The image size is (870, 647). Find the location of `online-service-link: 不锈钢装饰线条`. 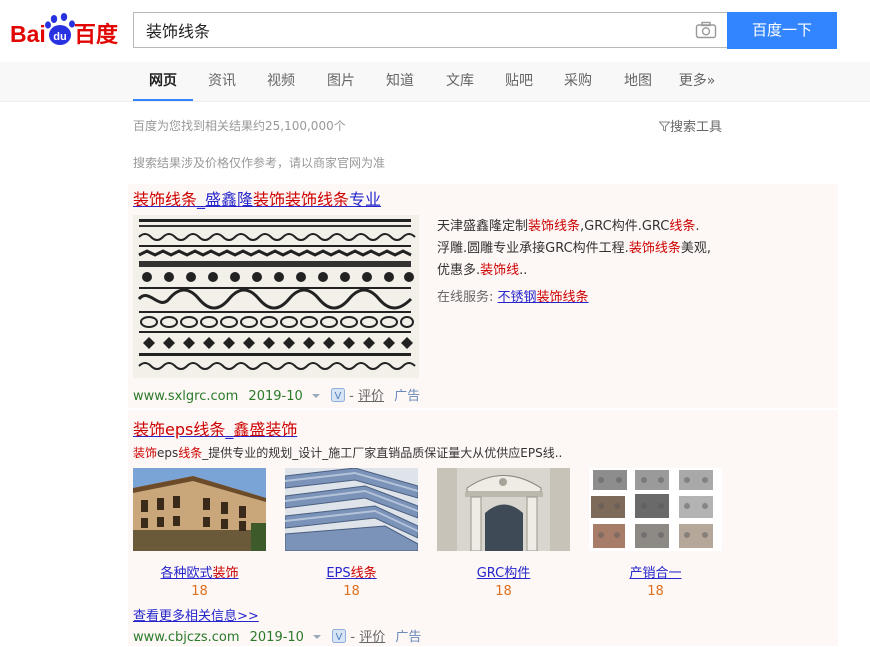

online-service-link: 不锈钢装饰线条 is located at coordinates (543, 297).